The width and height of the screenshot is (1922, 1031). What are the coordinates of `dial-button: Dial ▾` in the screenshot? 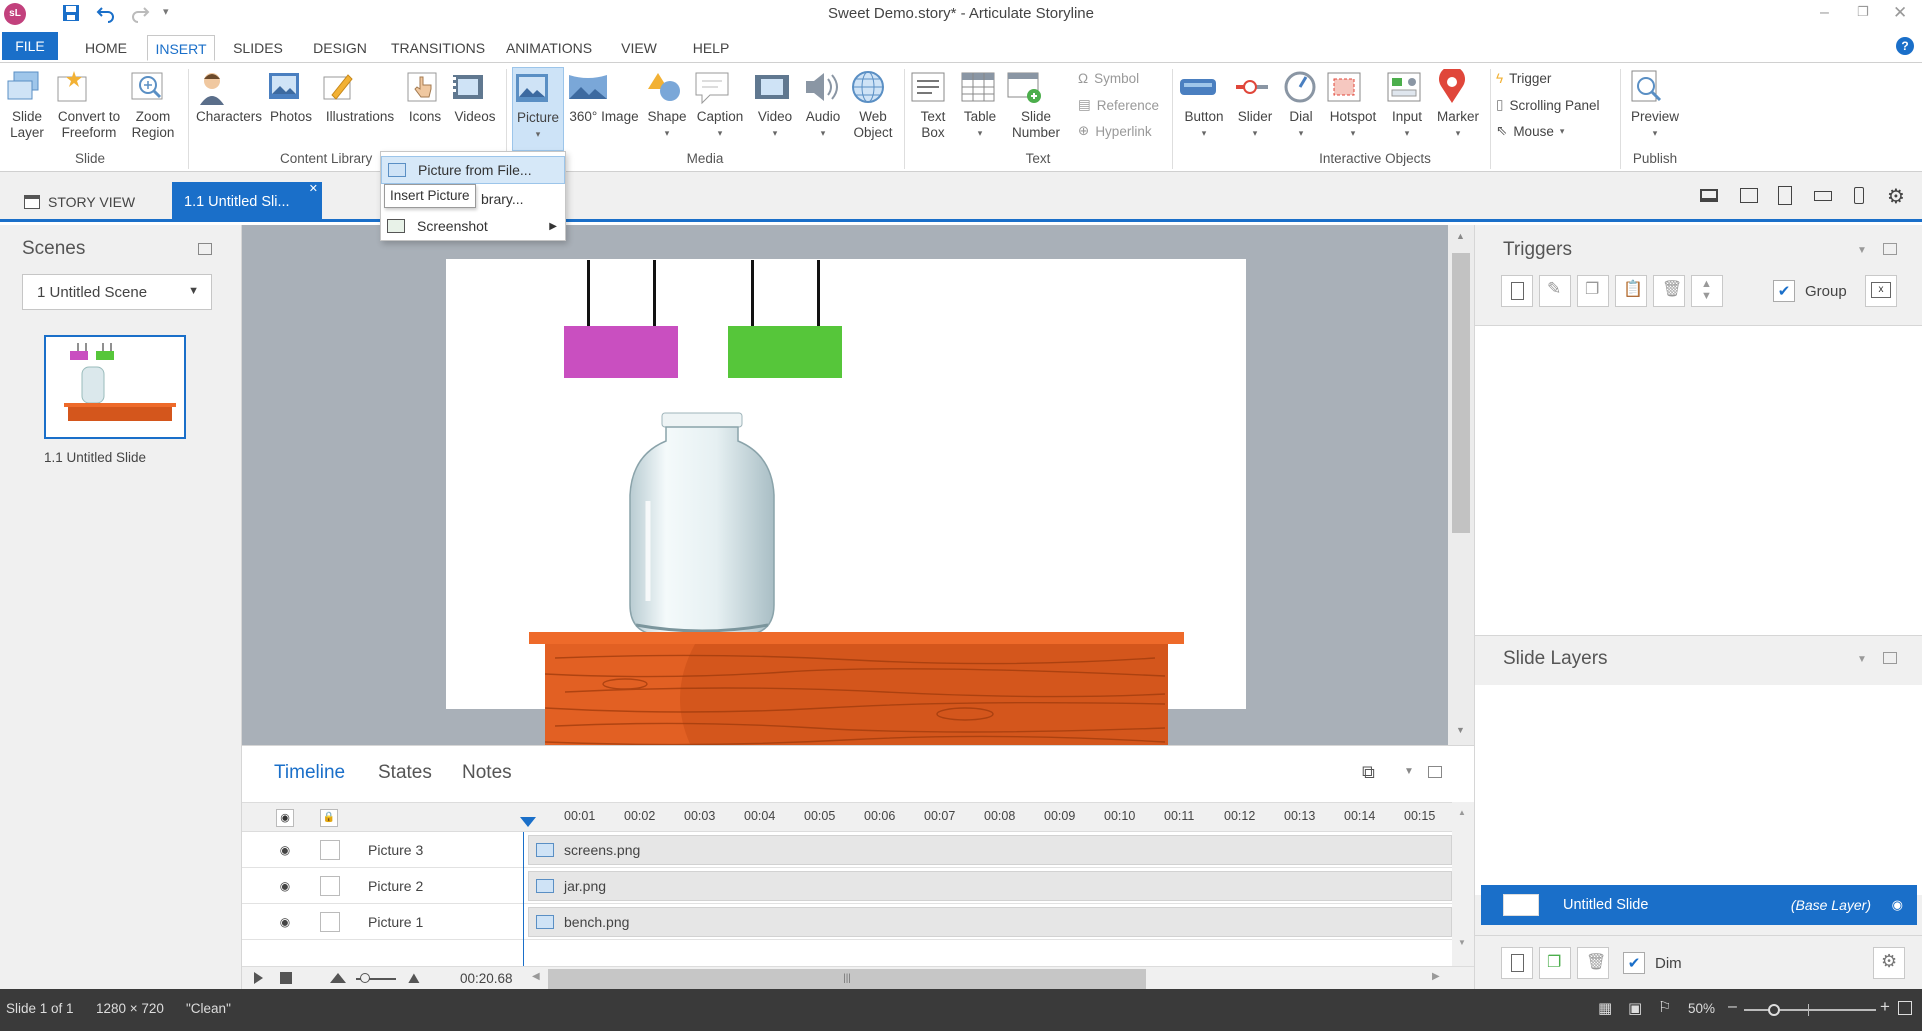 It's located at (1301, 105).